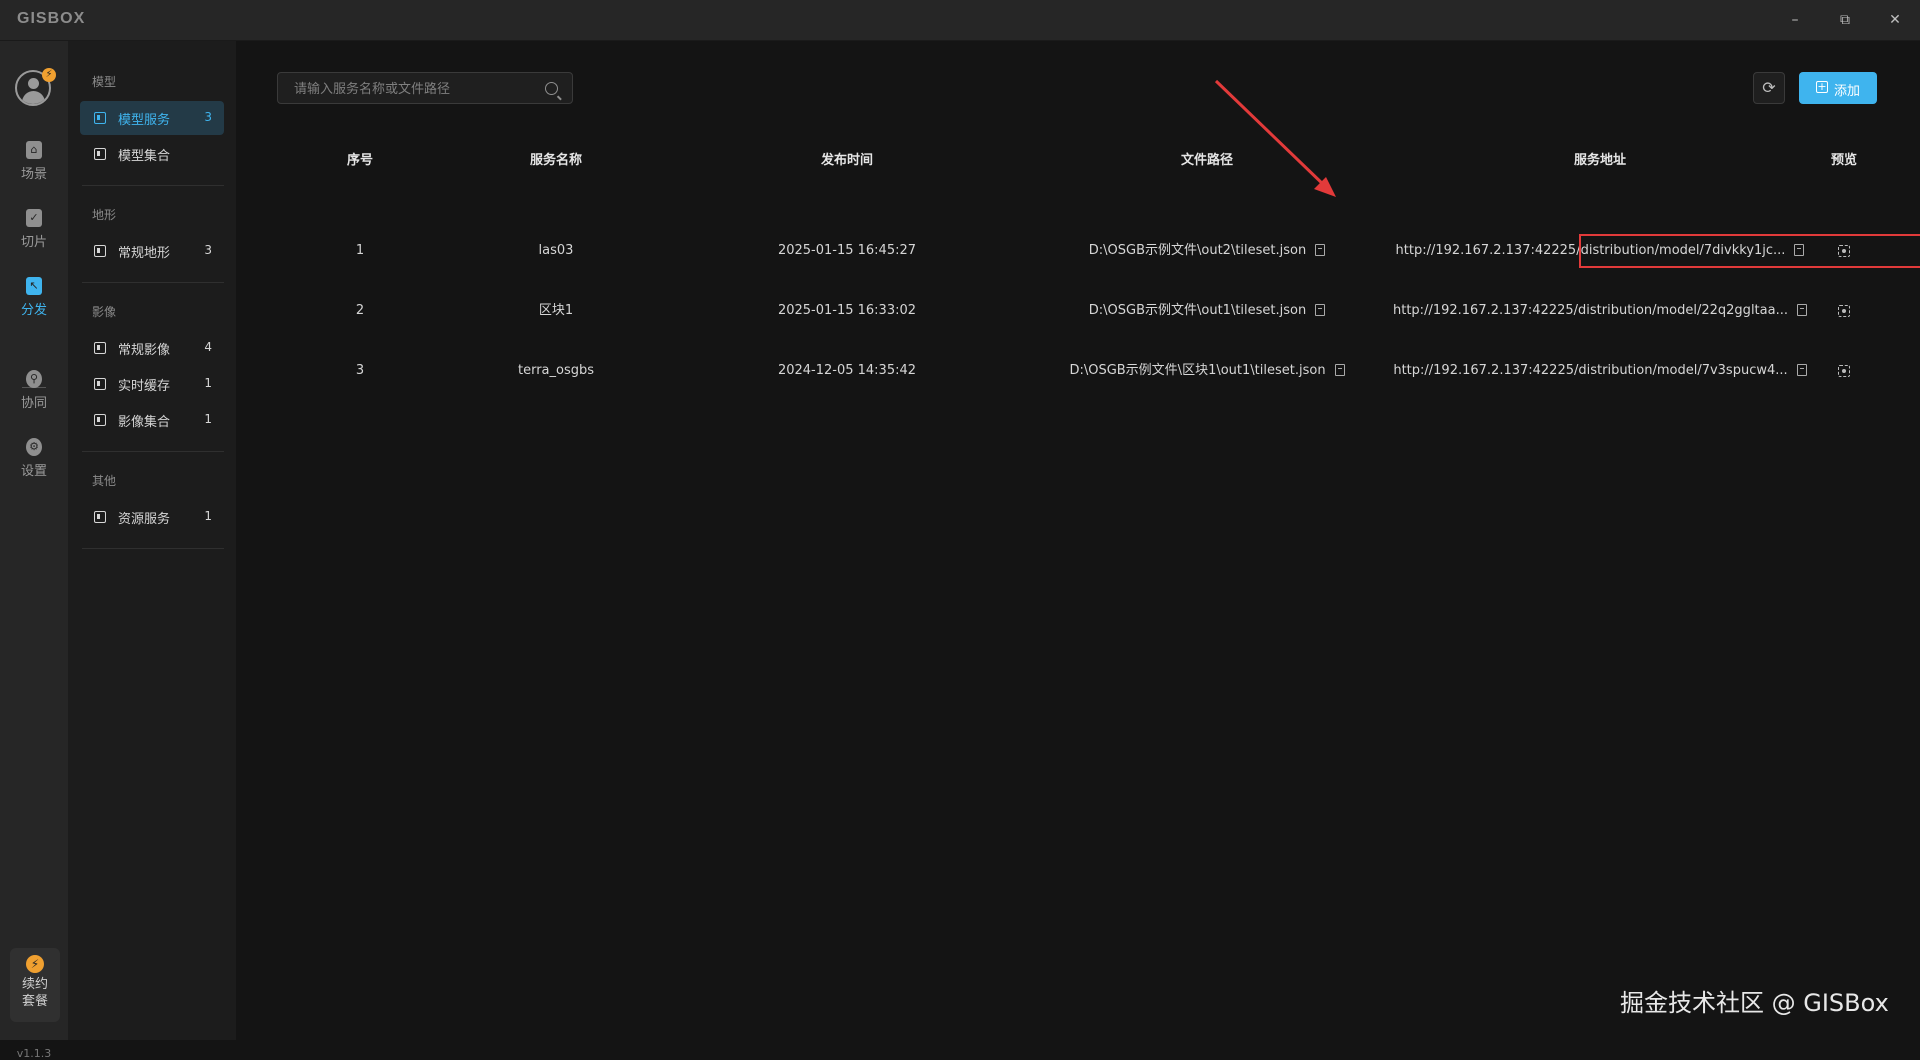 This screenshot has width=1920, height=1060. What do you see at coordinates (847, 310) in the screenshot?
I see `row-publish-time: 2025-01-15 16:33:02` at bounding box center [847, 310].